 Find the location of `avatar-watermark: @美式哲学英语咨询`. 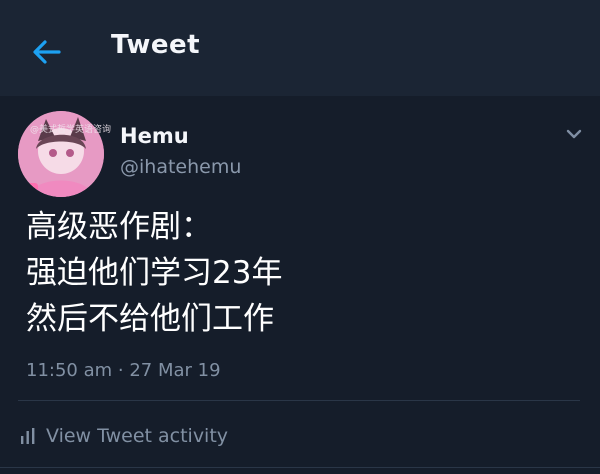

avatar-watermark: @美式哲学英语咨询 is located at coordinates (71, 130).